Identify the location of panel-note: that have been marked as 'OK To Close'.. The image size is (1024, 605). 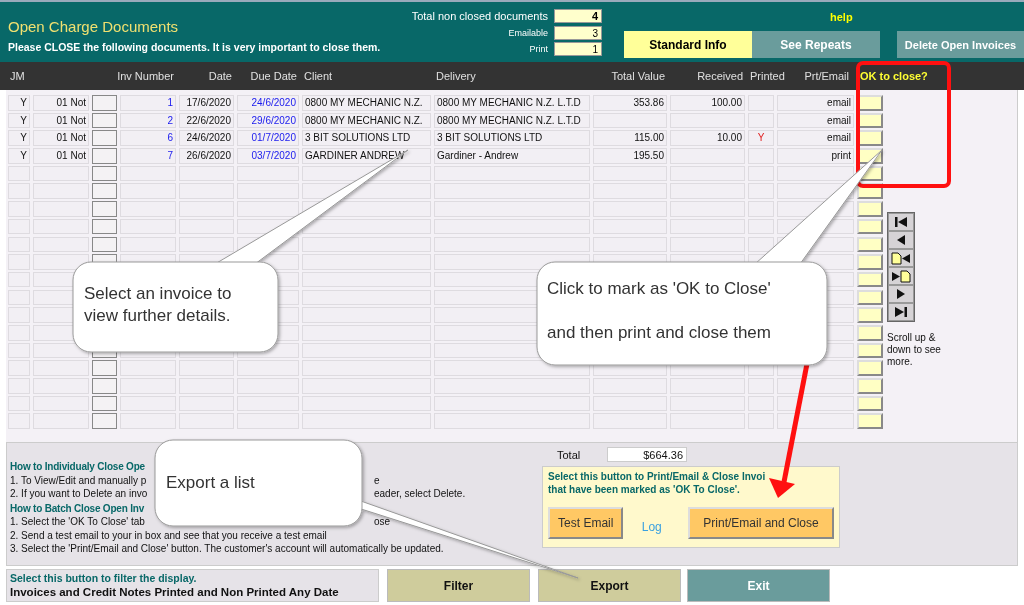
(644, 489).